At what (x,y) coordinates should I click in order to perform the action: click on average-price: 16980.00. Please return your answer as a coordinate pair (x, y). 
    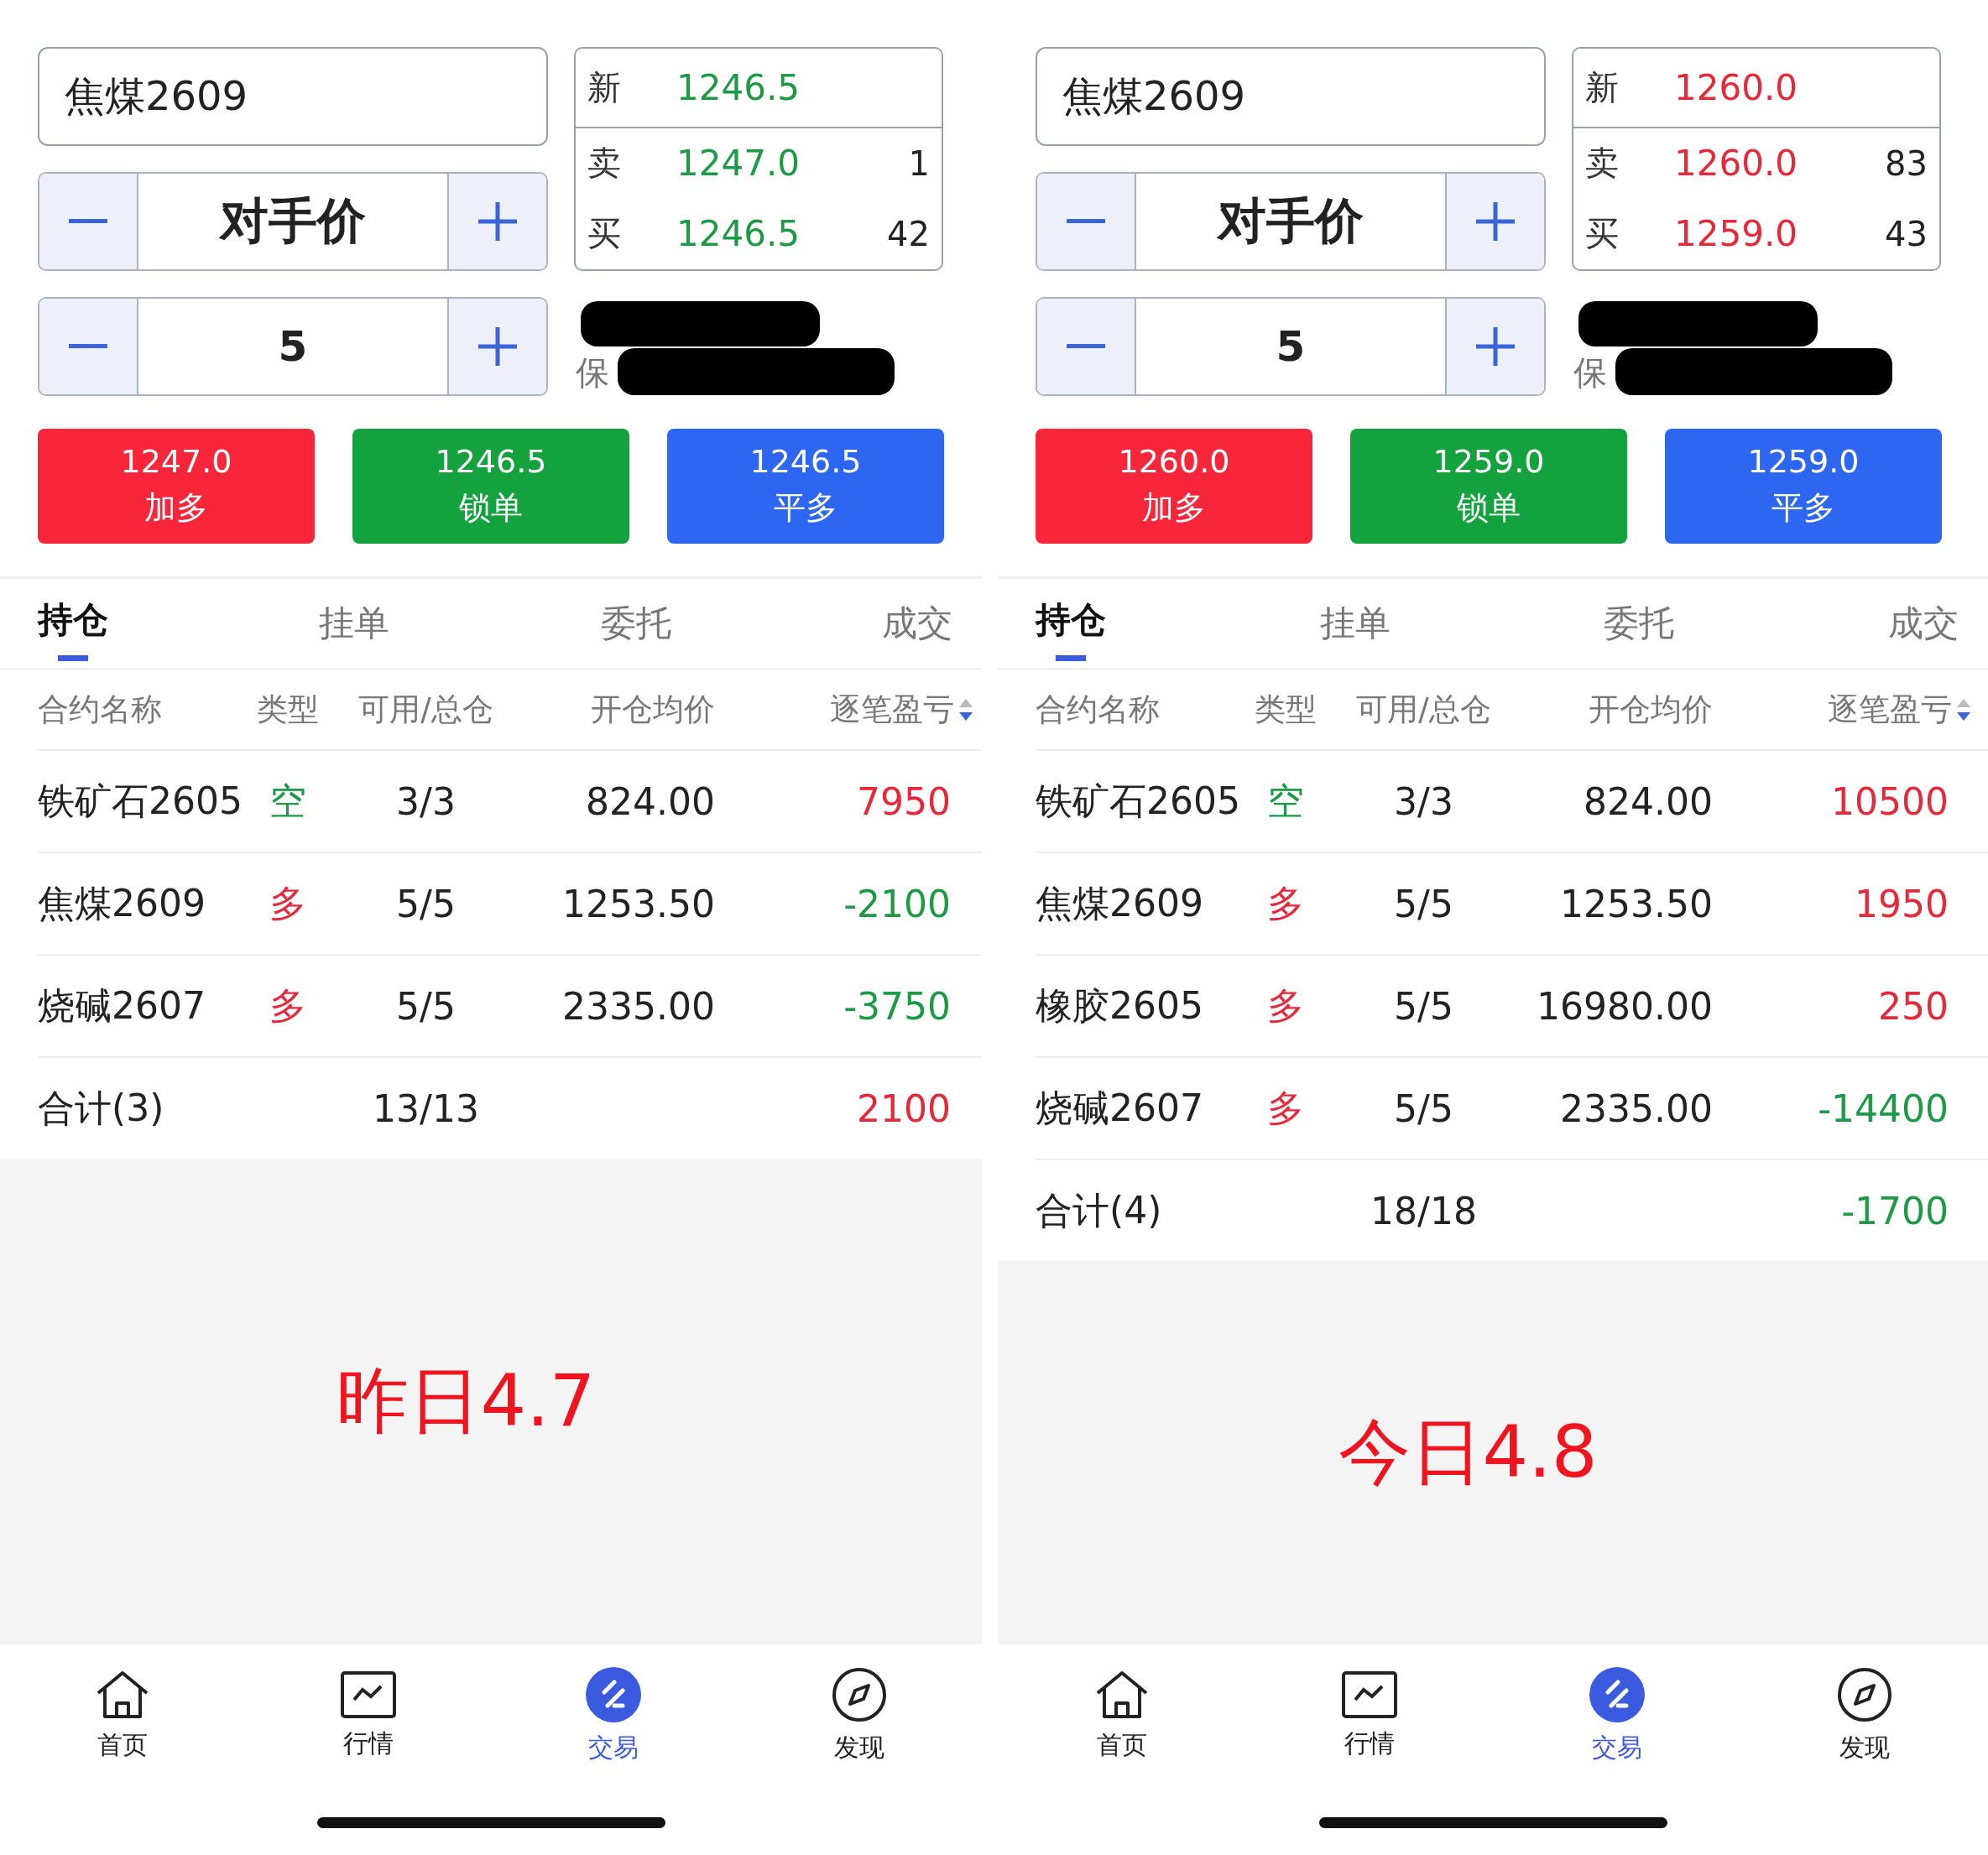
    Looking at the image, I should click on (1625, 1006).